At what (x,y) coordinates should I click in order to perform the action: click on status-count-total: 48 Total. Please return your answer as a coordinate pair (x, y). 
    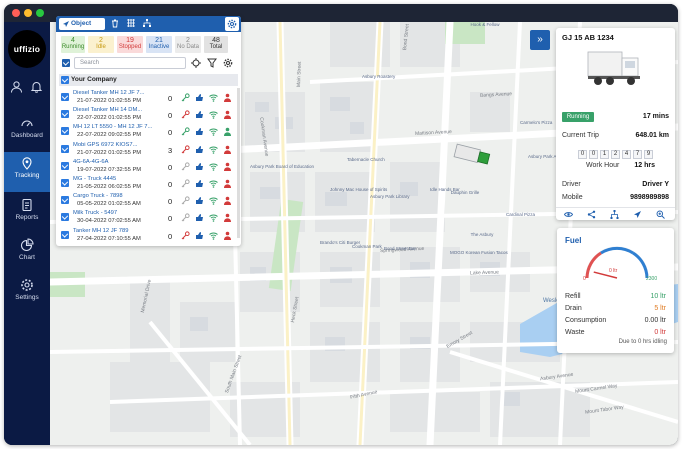
    Looking at the image, I should click on (216, 44).